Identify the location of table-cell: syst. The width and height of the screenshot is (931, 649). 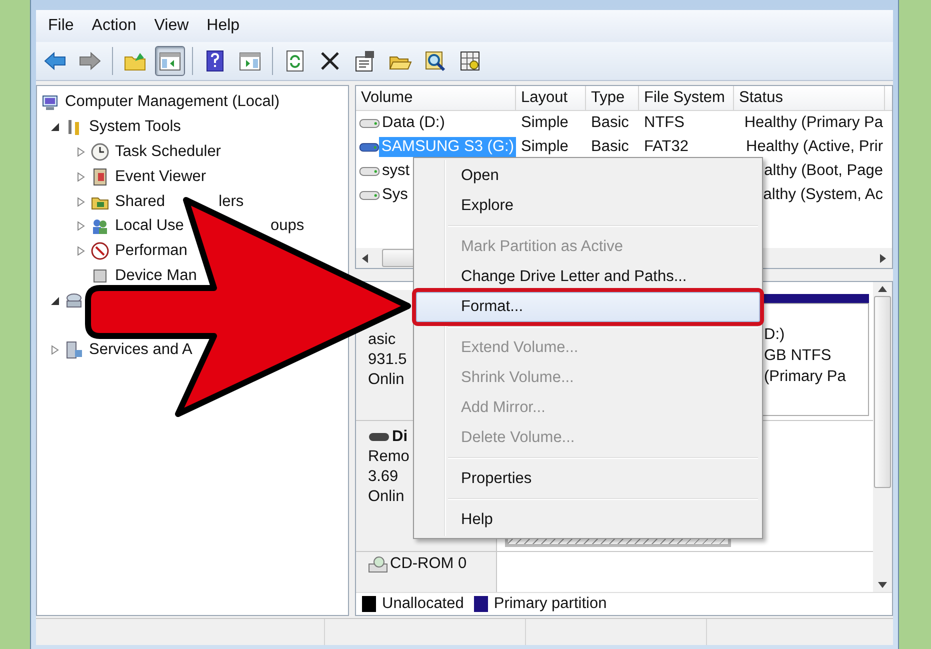
(396, 171).